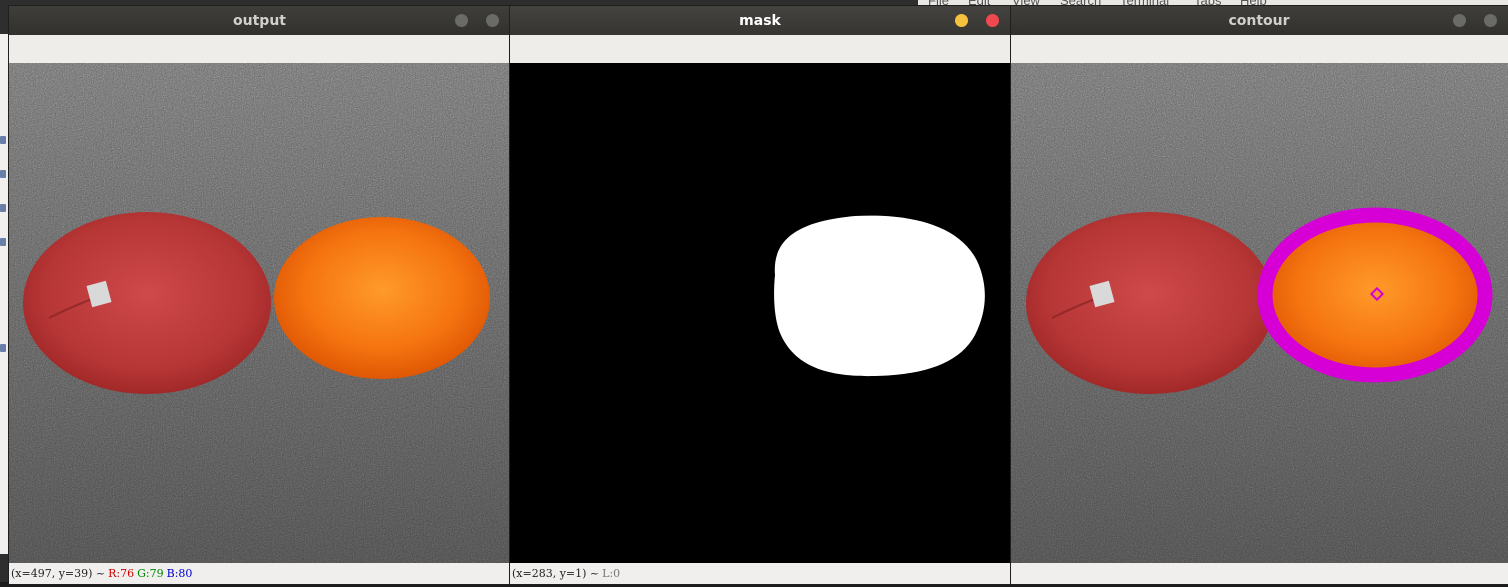 This screenshot has height=587, width=1508. Describe the element at coordinates (611, 573) in the screenshot. I see `luminance-value: L:0` at that location.